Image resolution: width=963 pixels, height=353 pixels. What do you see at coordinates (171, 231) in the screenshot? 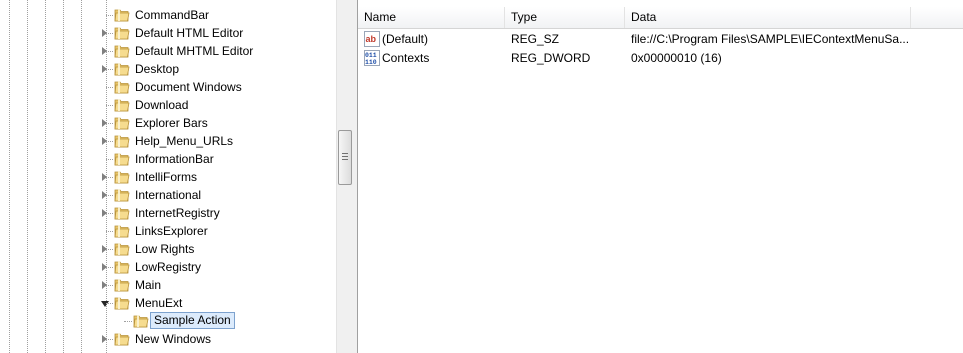
I see `tree-item-label: LinksExplorer` at bounding box center [171, 231].